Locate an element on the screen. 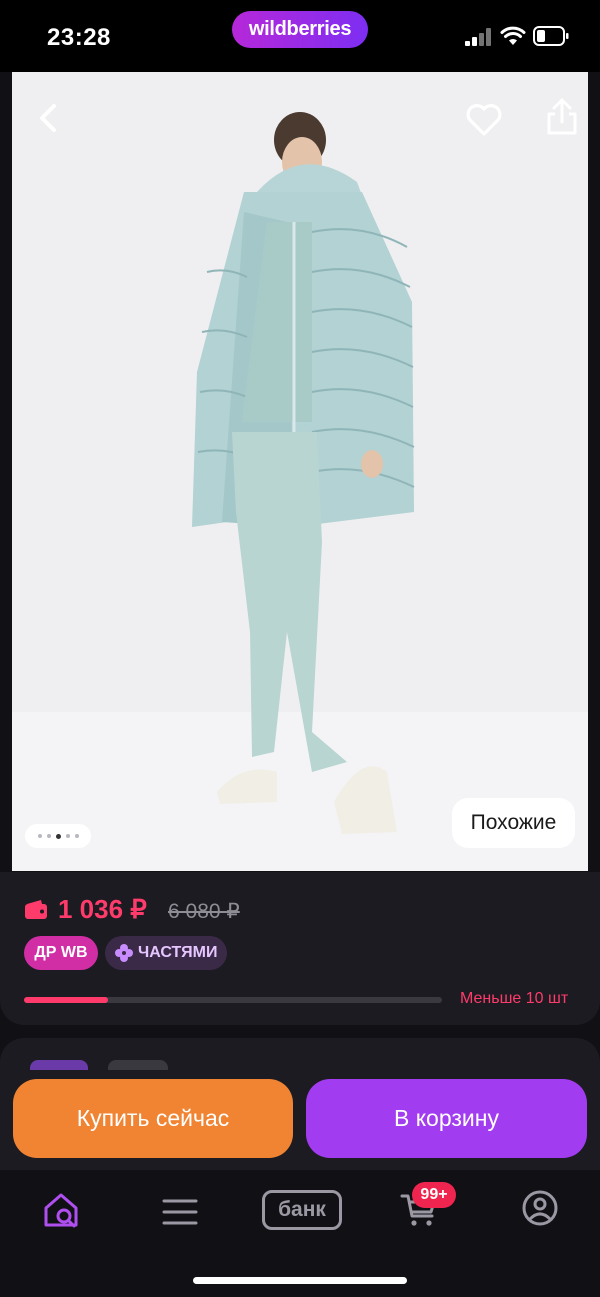  cart-count-badge: 99+ is located at coordinates (434, 1195).